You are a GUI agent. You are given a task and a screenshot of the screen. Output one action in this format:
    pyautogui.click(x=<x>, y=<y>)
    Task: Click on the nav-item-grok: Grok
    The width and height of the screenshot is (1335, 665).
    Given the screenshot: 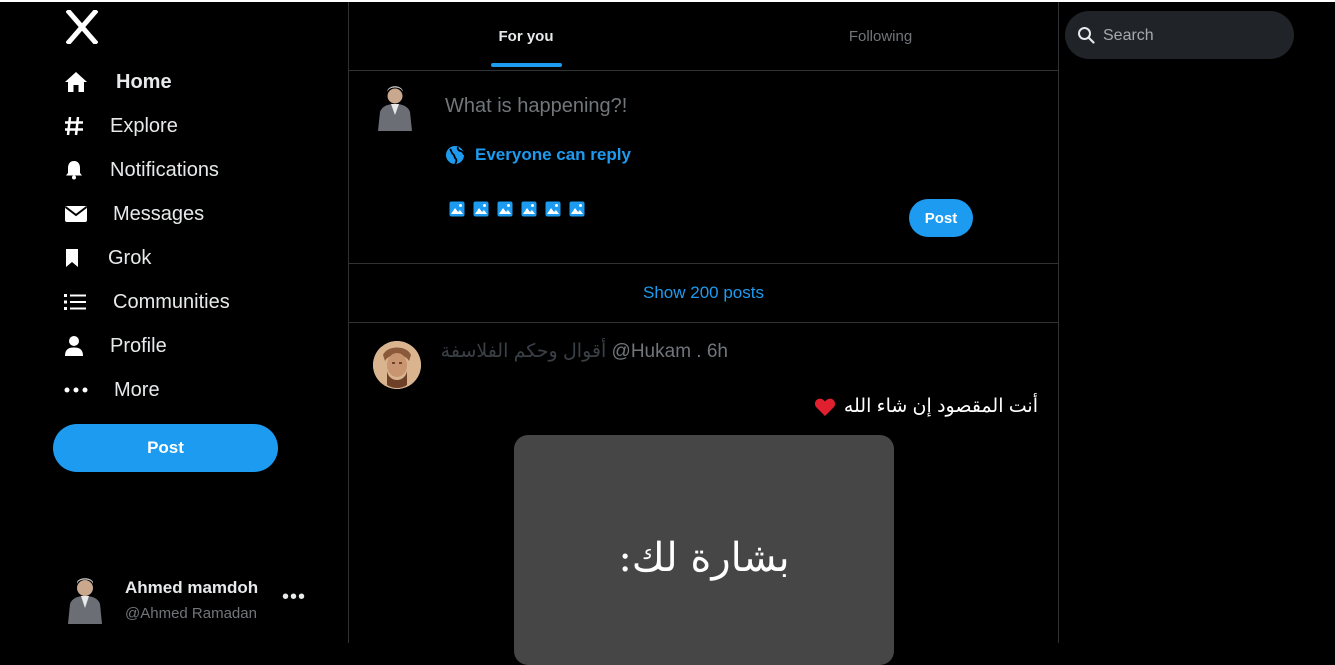 What is the action you would take?
    pyautogui.click(x=107, y=258)
    